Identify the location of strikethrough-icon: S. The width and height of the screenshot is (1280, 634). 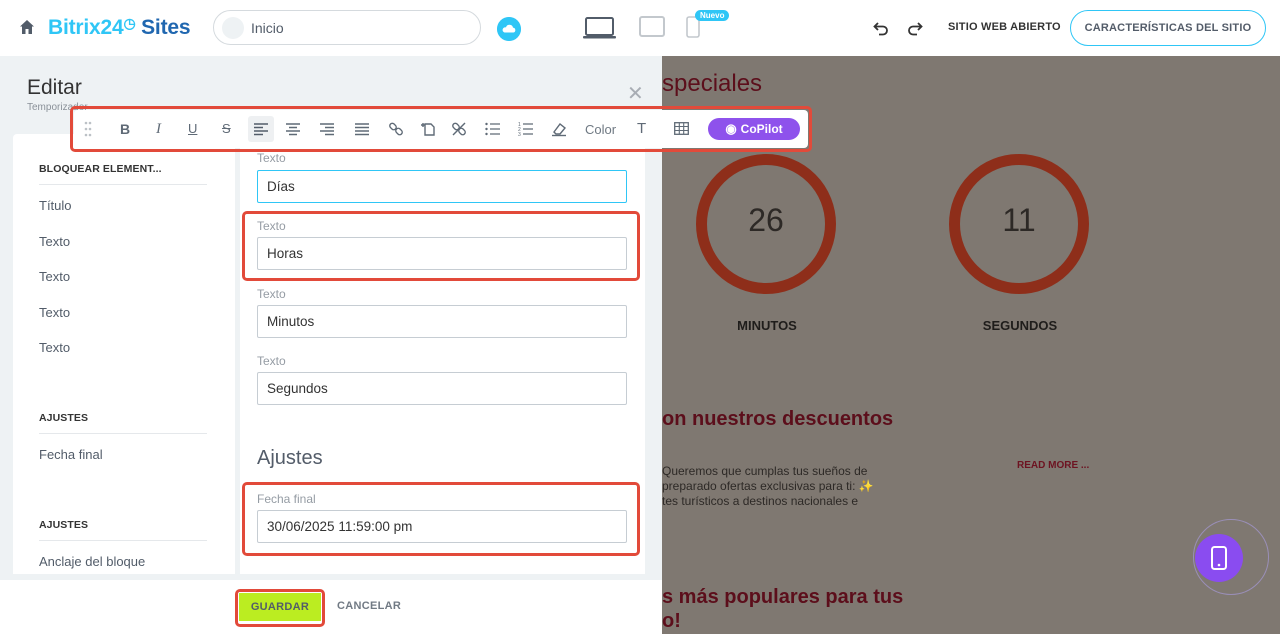
(226, 128).